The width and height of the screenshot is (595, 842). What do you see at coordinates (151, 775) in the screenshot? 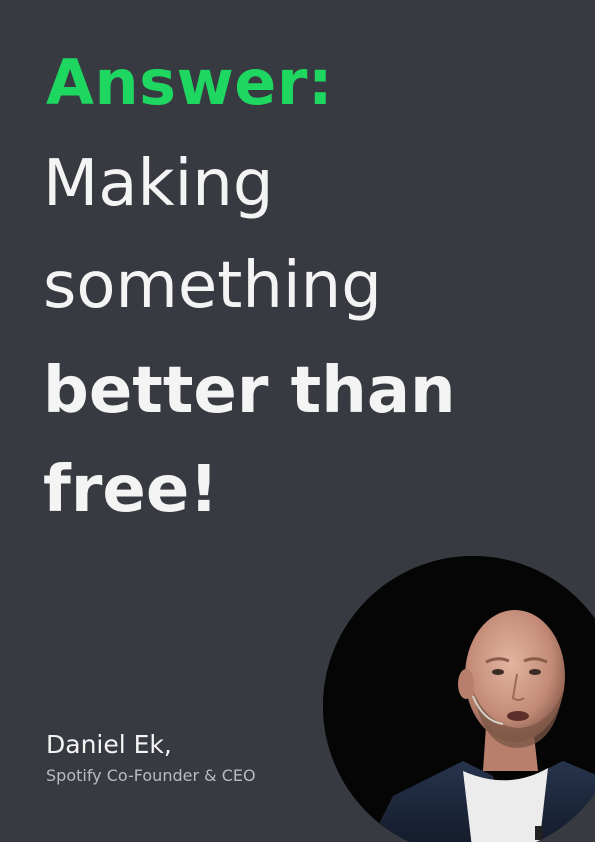
I see `author-role: Spotify Co-Founder & CEO` at bounding box center [151, 775].